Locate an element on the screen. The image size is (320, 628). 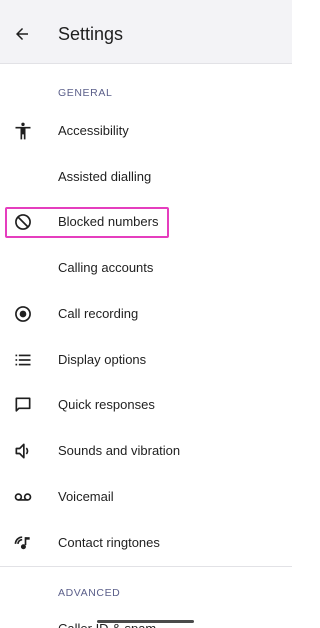
settings-item-label: Voicemail is located at coordinates (86, 496).